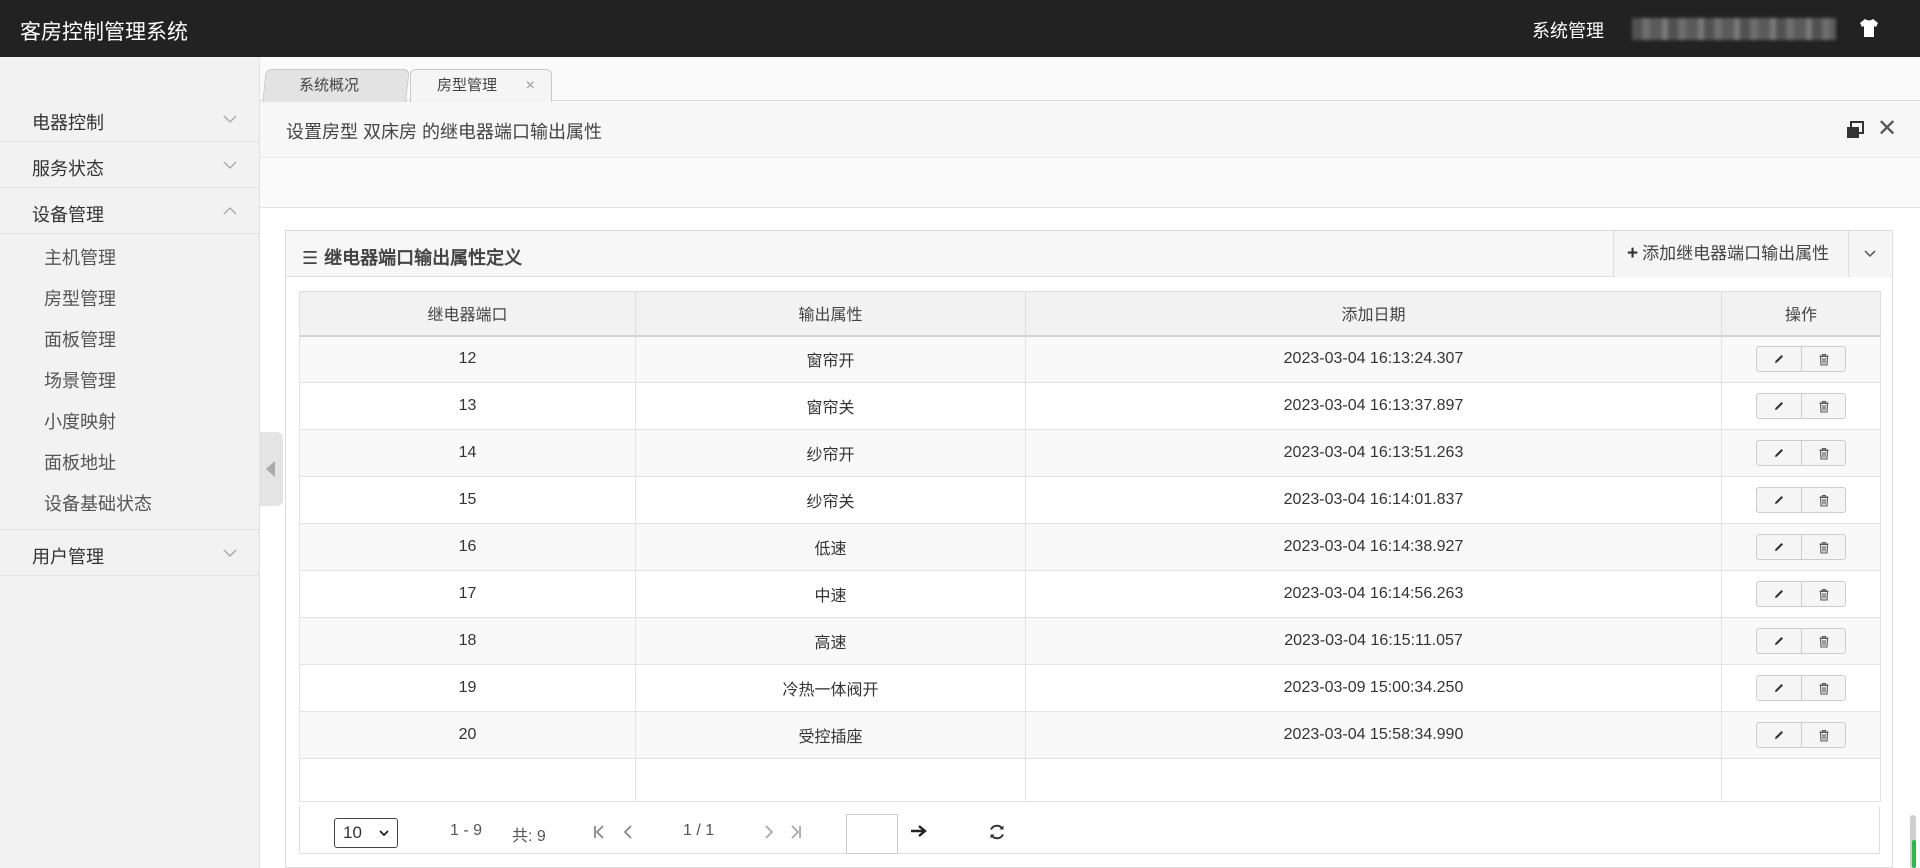  What do you see at coordinates (1887, 129) in the screenshot?
I see `close-icon: ✕` at bounding box center [1887, 129].